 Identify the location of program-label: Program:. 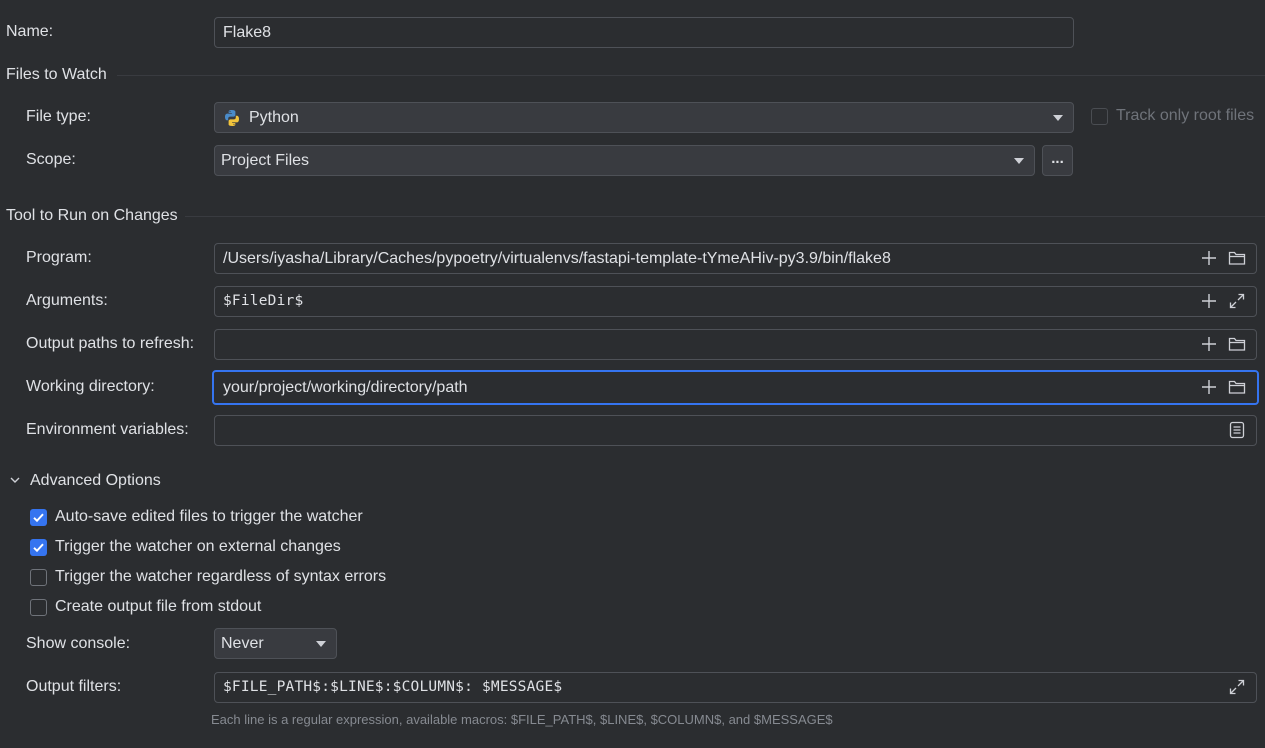
(59, 257).